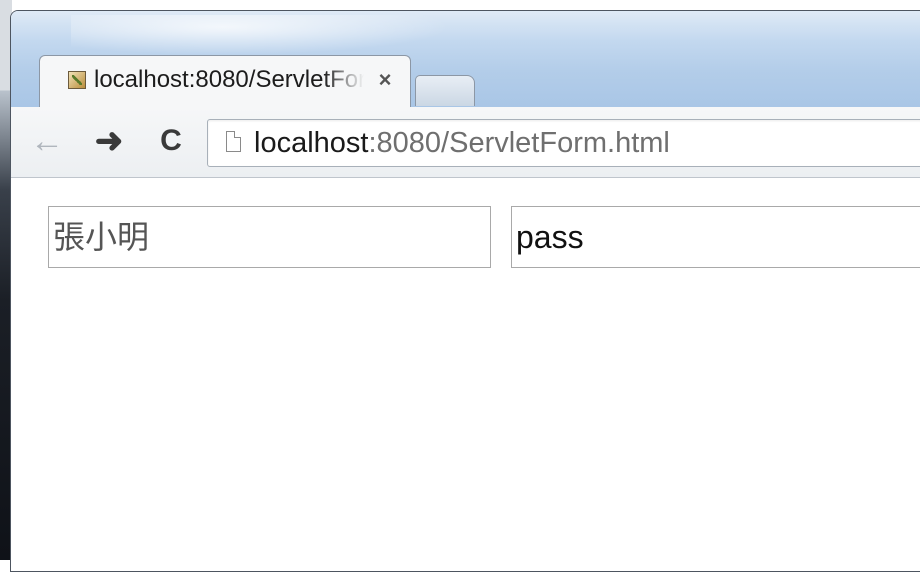 Image resolution: width=920 pixels, height=572 pixels. I want to click on browser-toolbar: ← ➜ C localhost:8080/ServletForm.html, so click(465, 142).